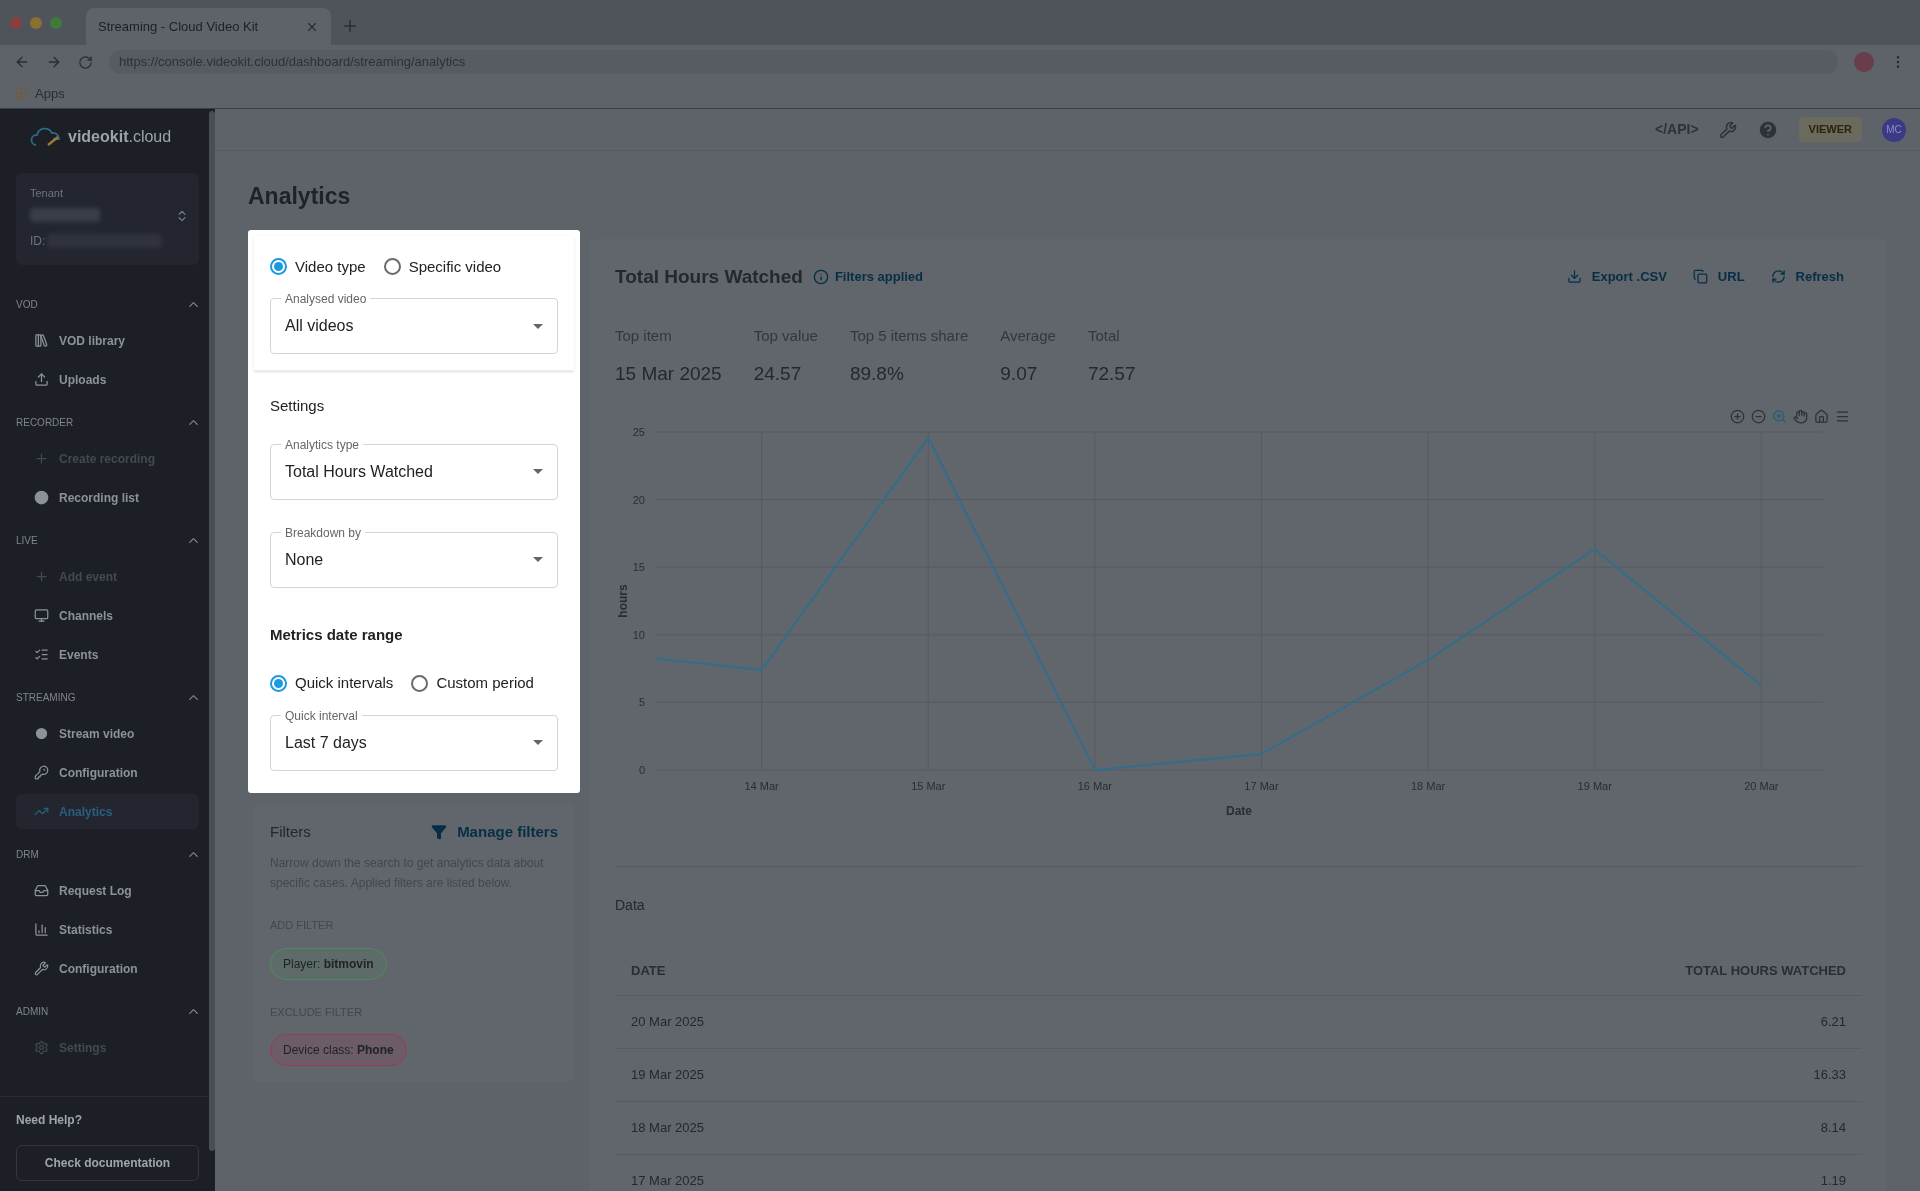 The image size is (1920, 1191). What do you see at coordinates (1758, 416) in the screenshot?
I see `zoom-out-icon` at bounding box center [1758, 416].